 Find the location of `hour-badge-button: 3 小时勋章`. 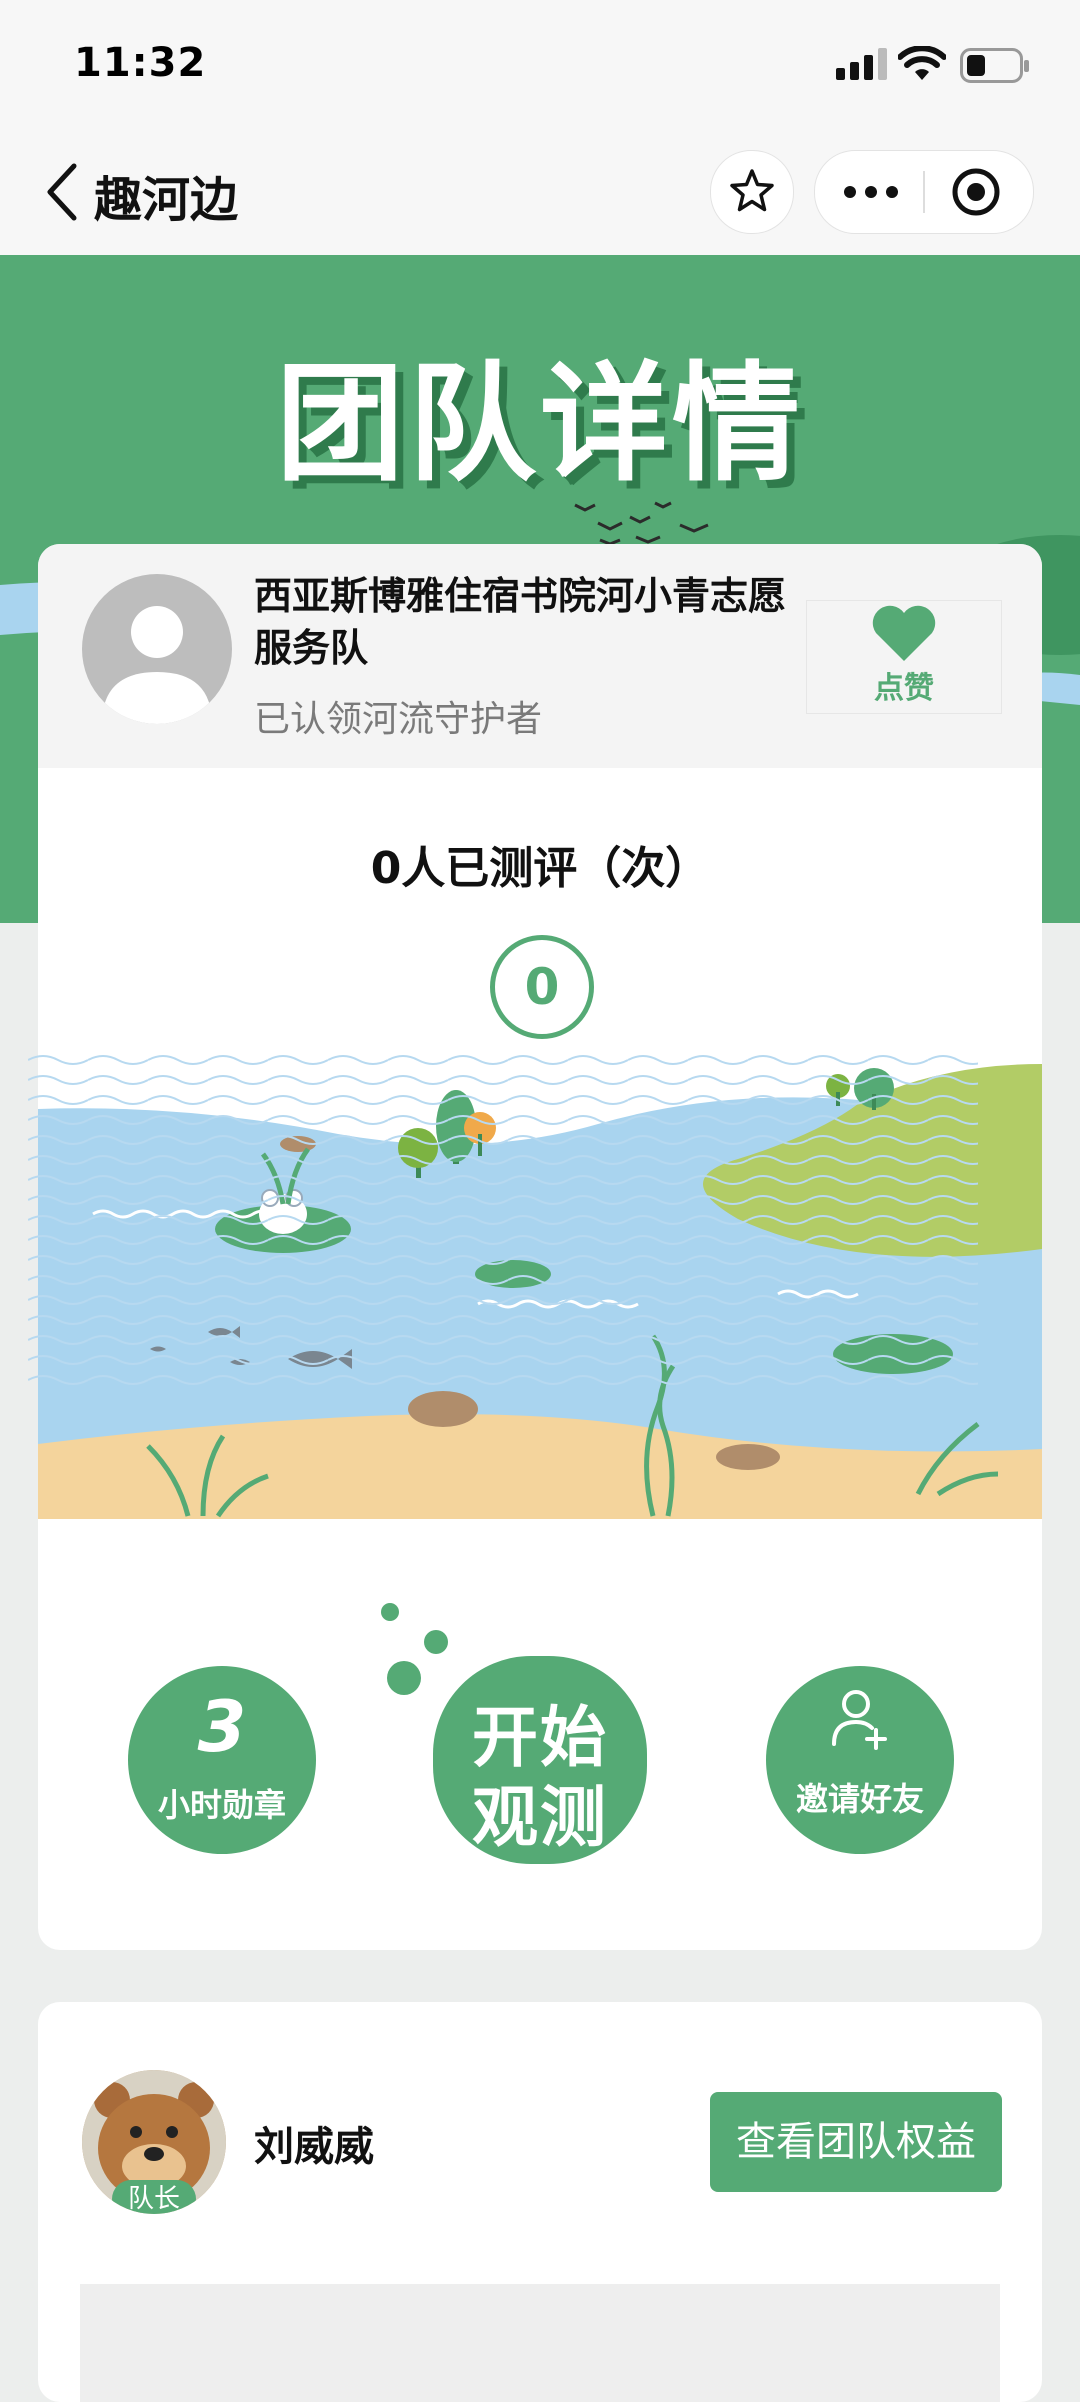

hour-badge-button: 3 小时勋章 is located at coordinates (222, 1760).